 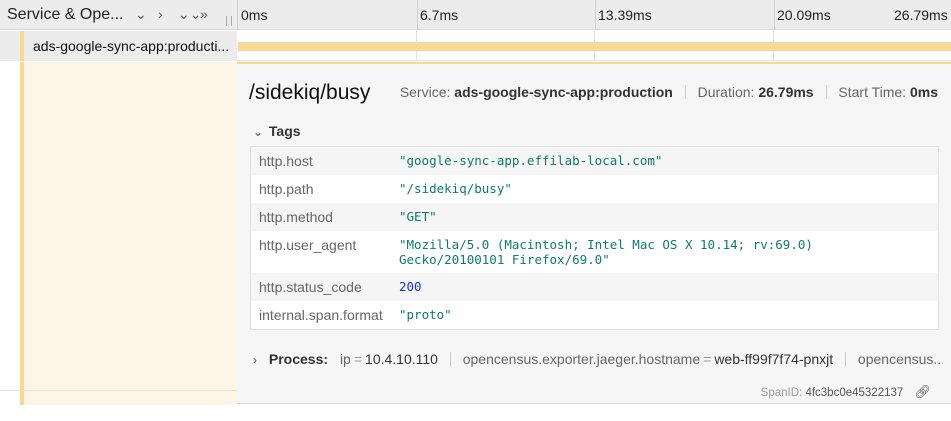 What do you see at coordinates (189, 14) in the screenshot?
I see `collapse-all-icon: ⌄⌄` at bounding box center [189, 14].